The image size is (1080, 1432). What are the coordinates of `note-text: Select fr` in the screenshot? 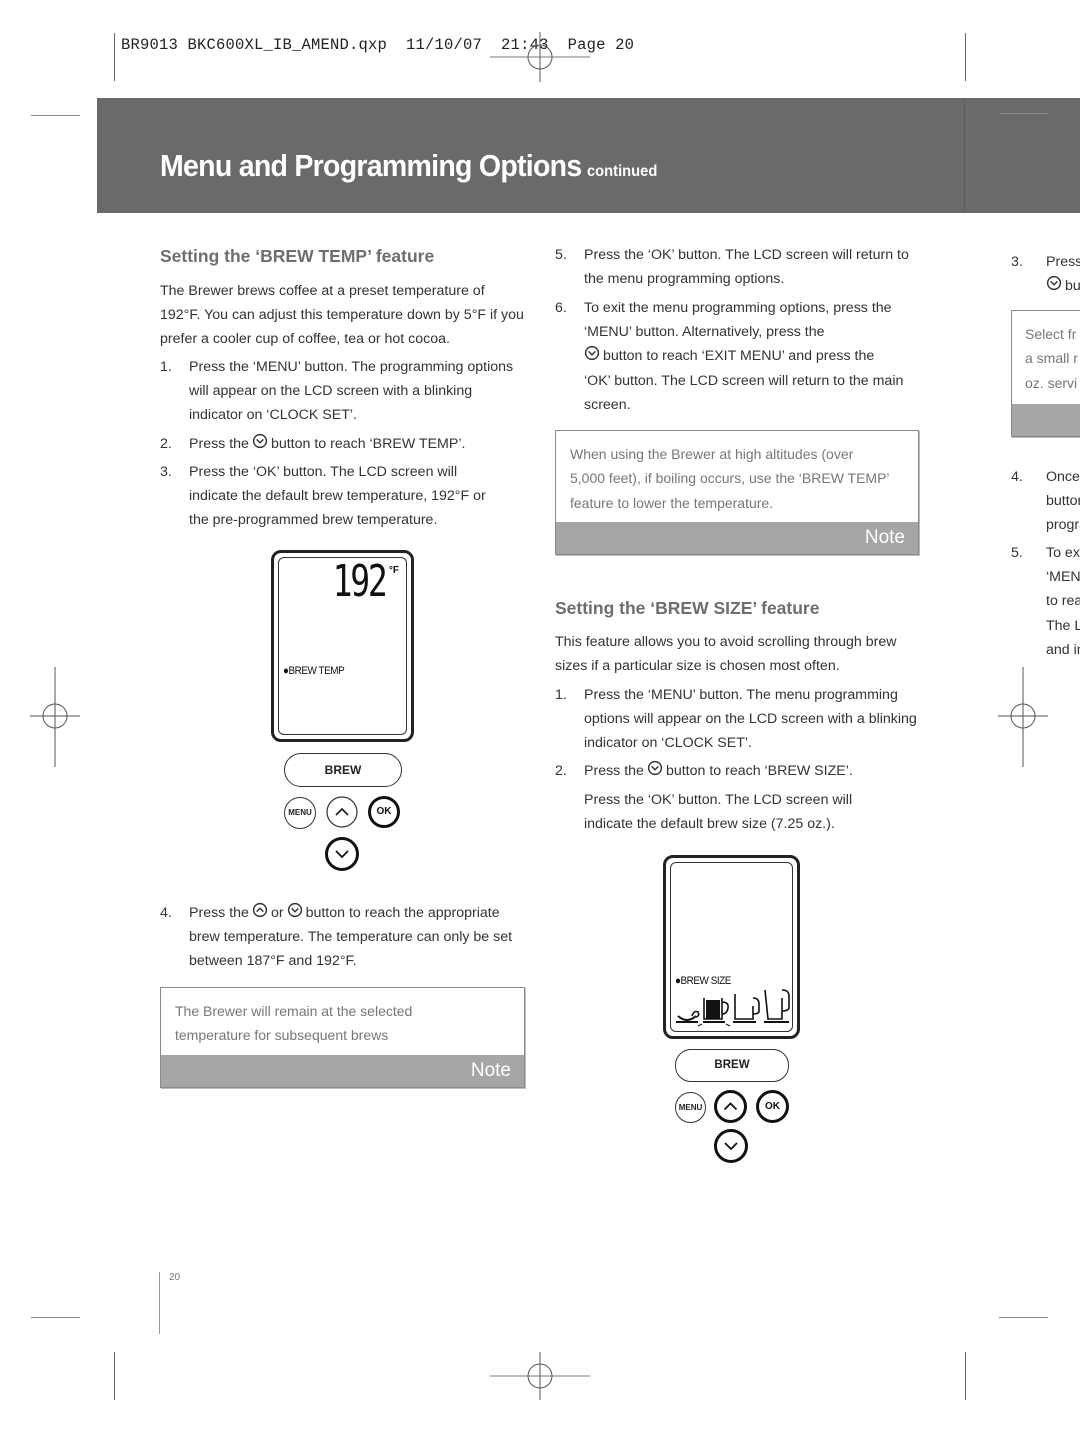 It's located at (1051, 334).